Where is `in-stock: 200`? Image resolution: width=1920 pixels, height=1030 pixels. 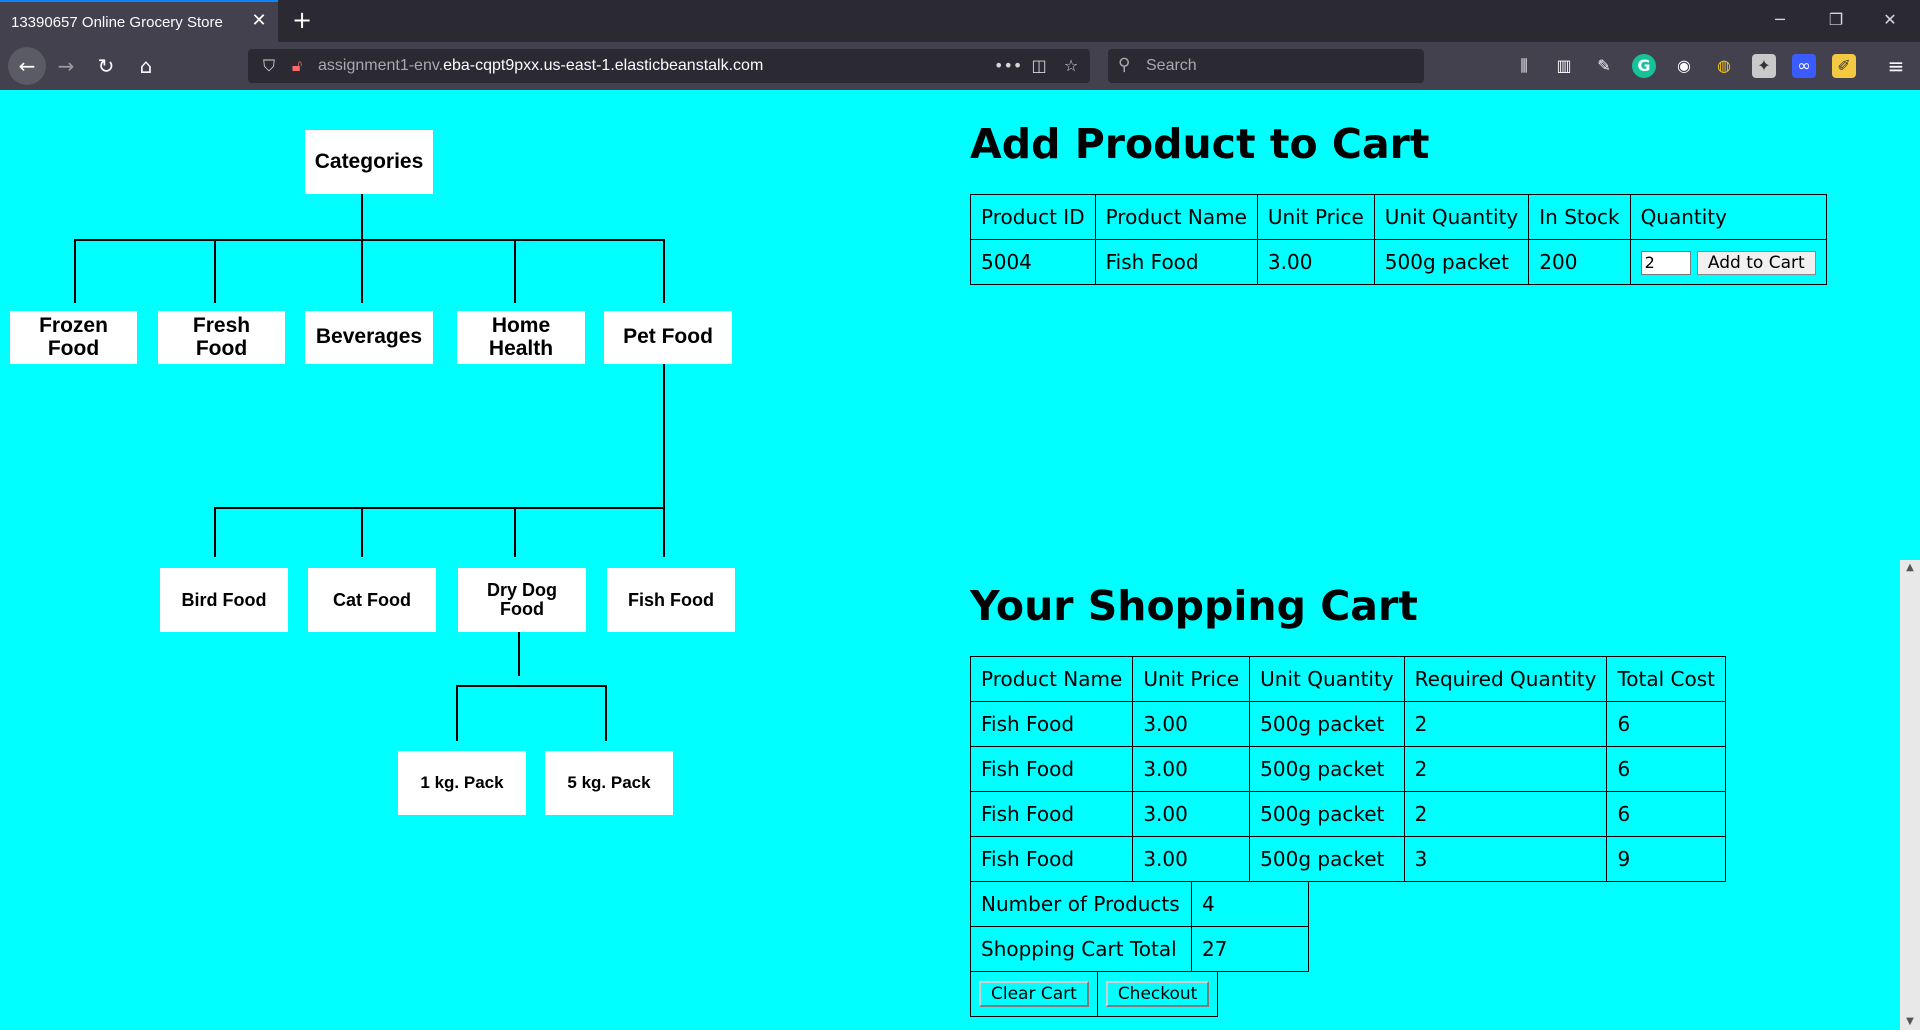
in-stock: 200 is located at coordinates (1579, 262).